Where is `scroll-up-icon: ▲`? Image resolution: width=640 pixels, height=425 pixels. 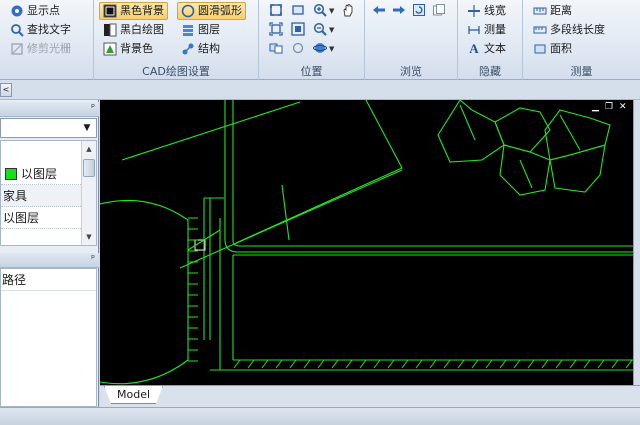
scroll-up-icon: ▲ is located at coordinates (89, 149).